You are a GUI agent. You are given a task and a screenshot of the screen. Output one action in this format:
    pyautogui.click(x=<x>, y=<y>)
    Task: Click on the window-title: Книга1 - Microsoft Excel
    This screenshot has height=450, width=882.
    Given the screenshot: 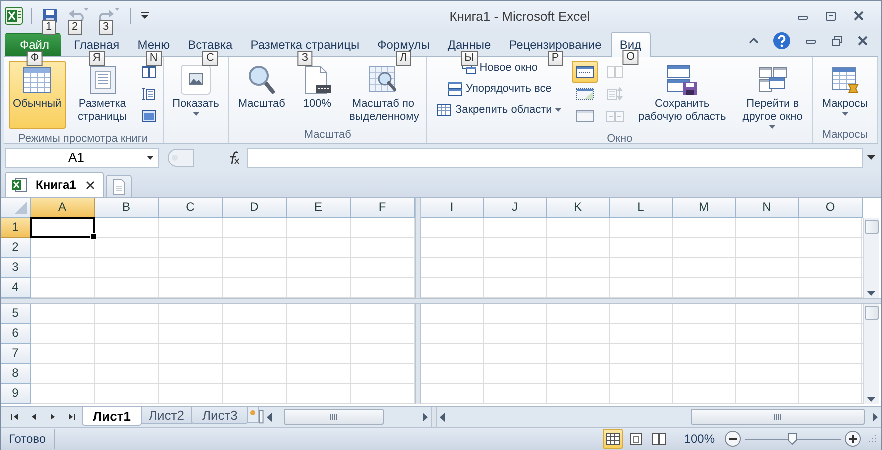 What is the action you would take?
    pyautogui.click(x=520, y=16)
    